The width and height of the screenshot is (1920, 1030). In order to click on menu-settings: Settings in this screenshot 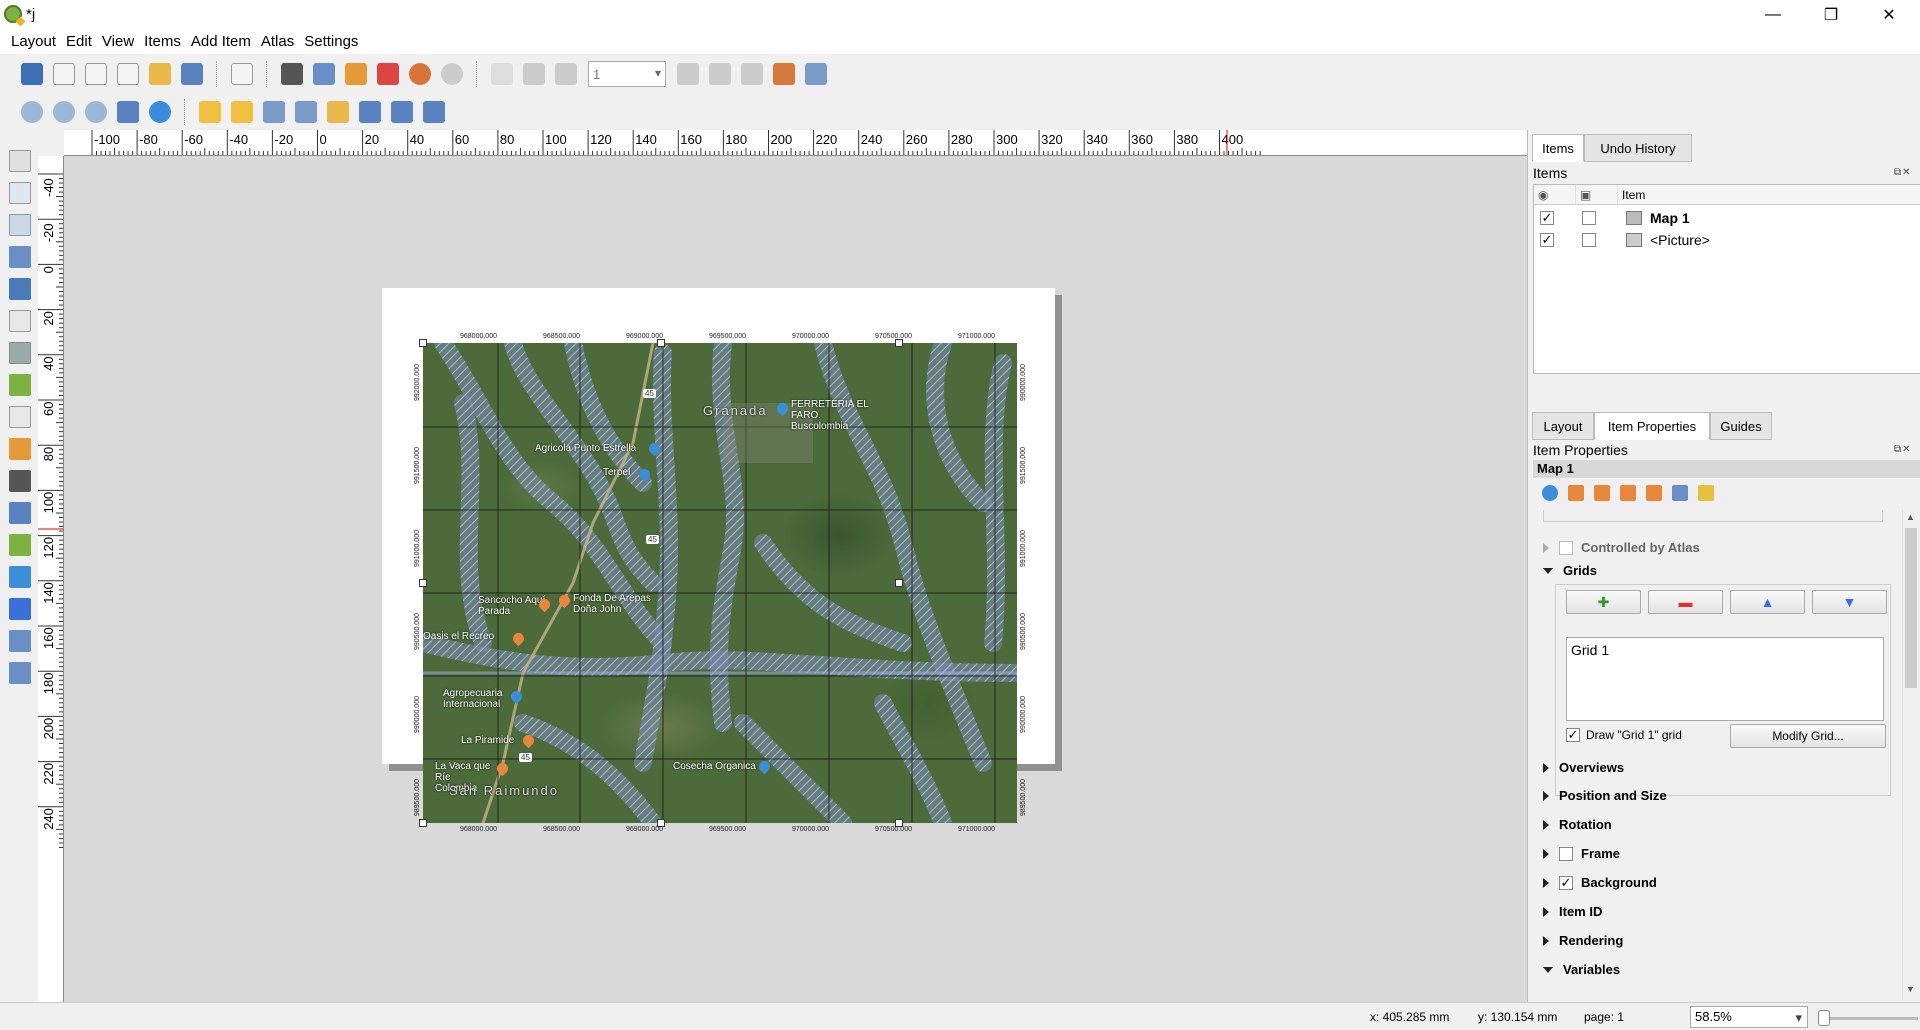, I will do `click(331, 42)`.